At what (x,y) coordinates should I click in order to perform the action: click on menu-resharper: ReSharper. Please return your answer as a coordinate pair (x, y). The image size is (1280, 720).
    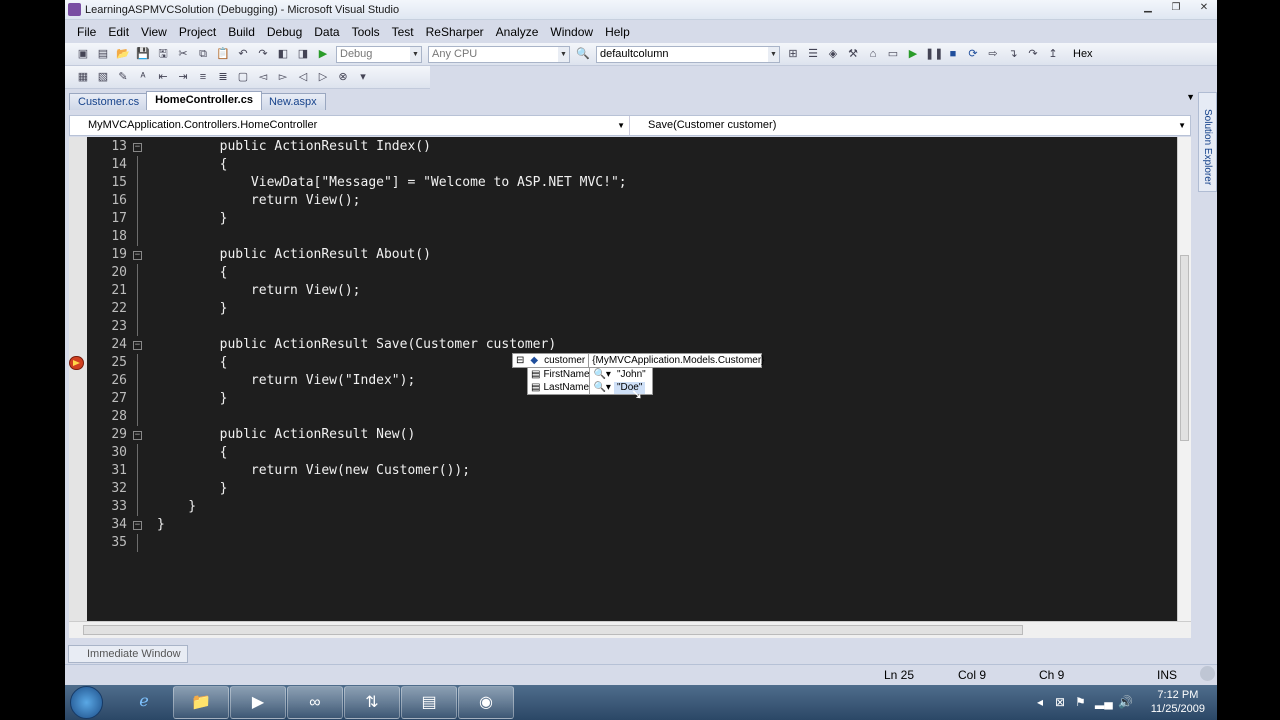
    Looking at the image, I should click on (455, 32).